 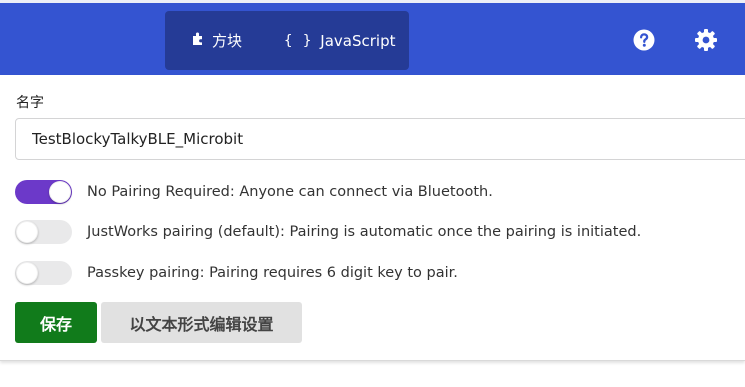 I want to click on tab-blocks: 方块, so click(x=216, y=40).